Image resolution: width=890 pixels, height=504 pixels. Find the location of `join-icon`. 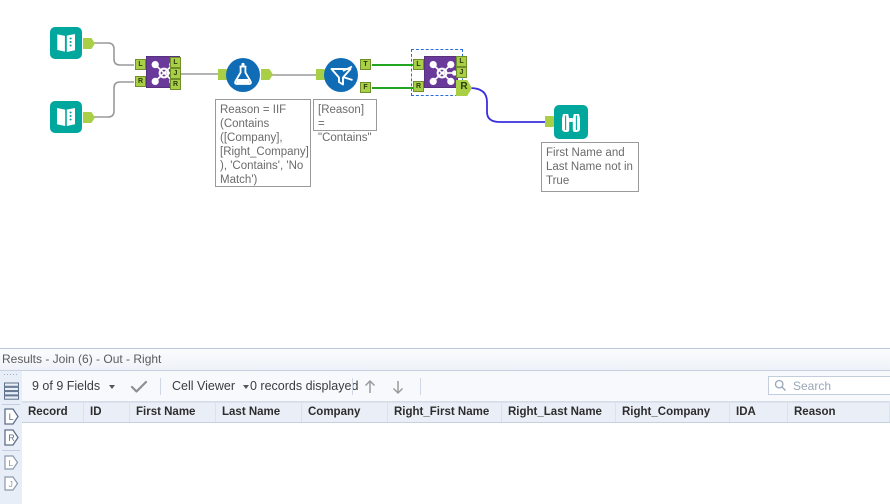

join-icon is located at coordinates (441, 72).